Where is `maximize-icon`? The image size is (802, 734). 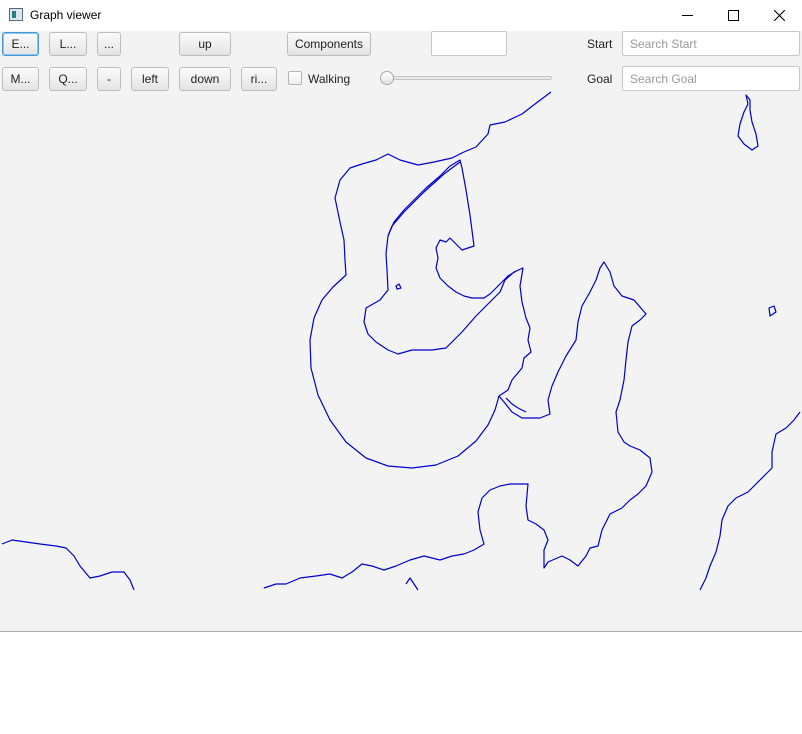 maximize-icon is located at coordinates (733, 15).